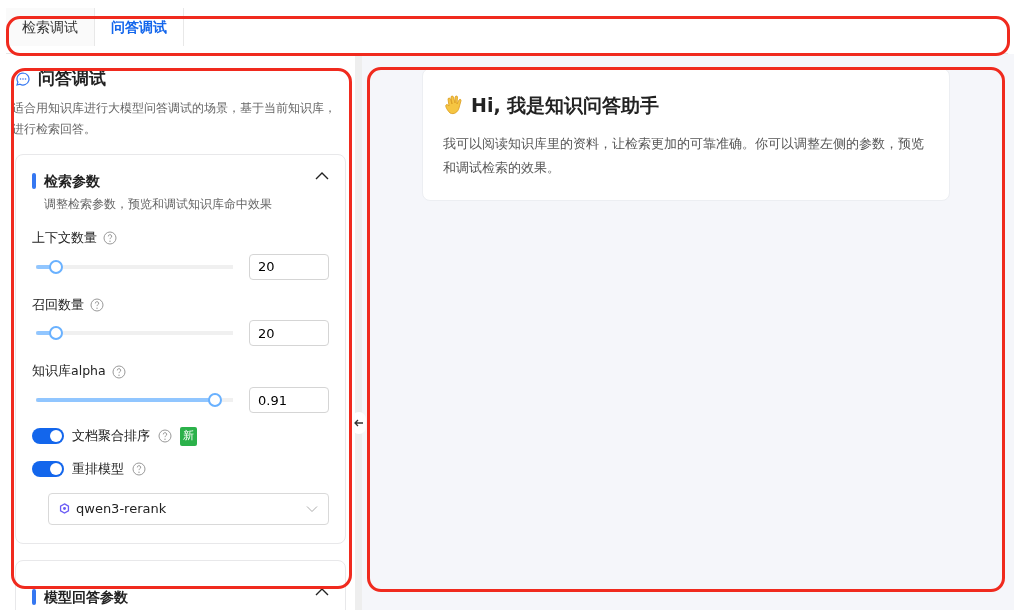  Describe the element at coordinates (98, 468) in the screenshot. I see `toggle-label: 重排模型` at that location.